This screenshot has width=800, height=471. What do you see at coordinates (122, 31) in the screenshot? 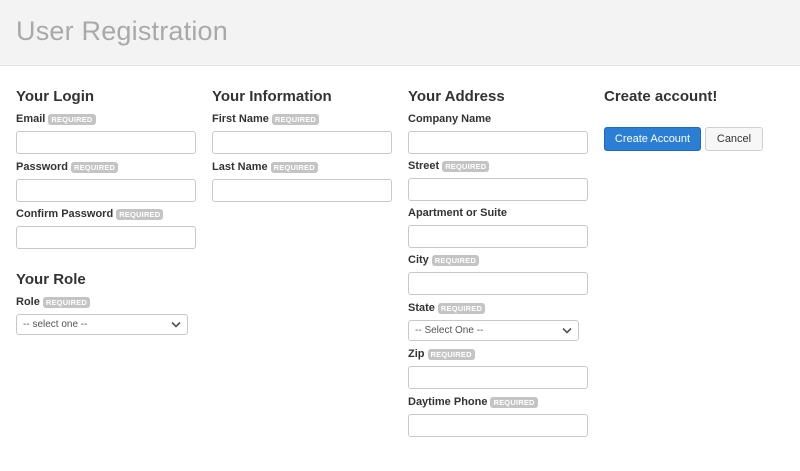
I see `page-title: User Registration` at bounding box center [122, 31].